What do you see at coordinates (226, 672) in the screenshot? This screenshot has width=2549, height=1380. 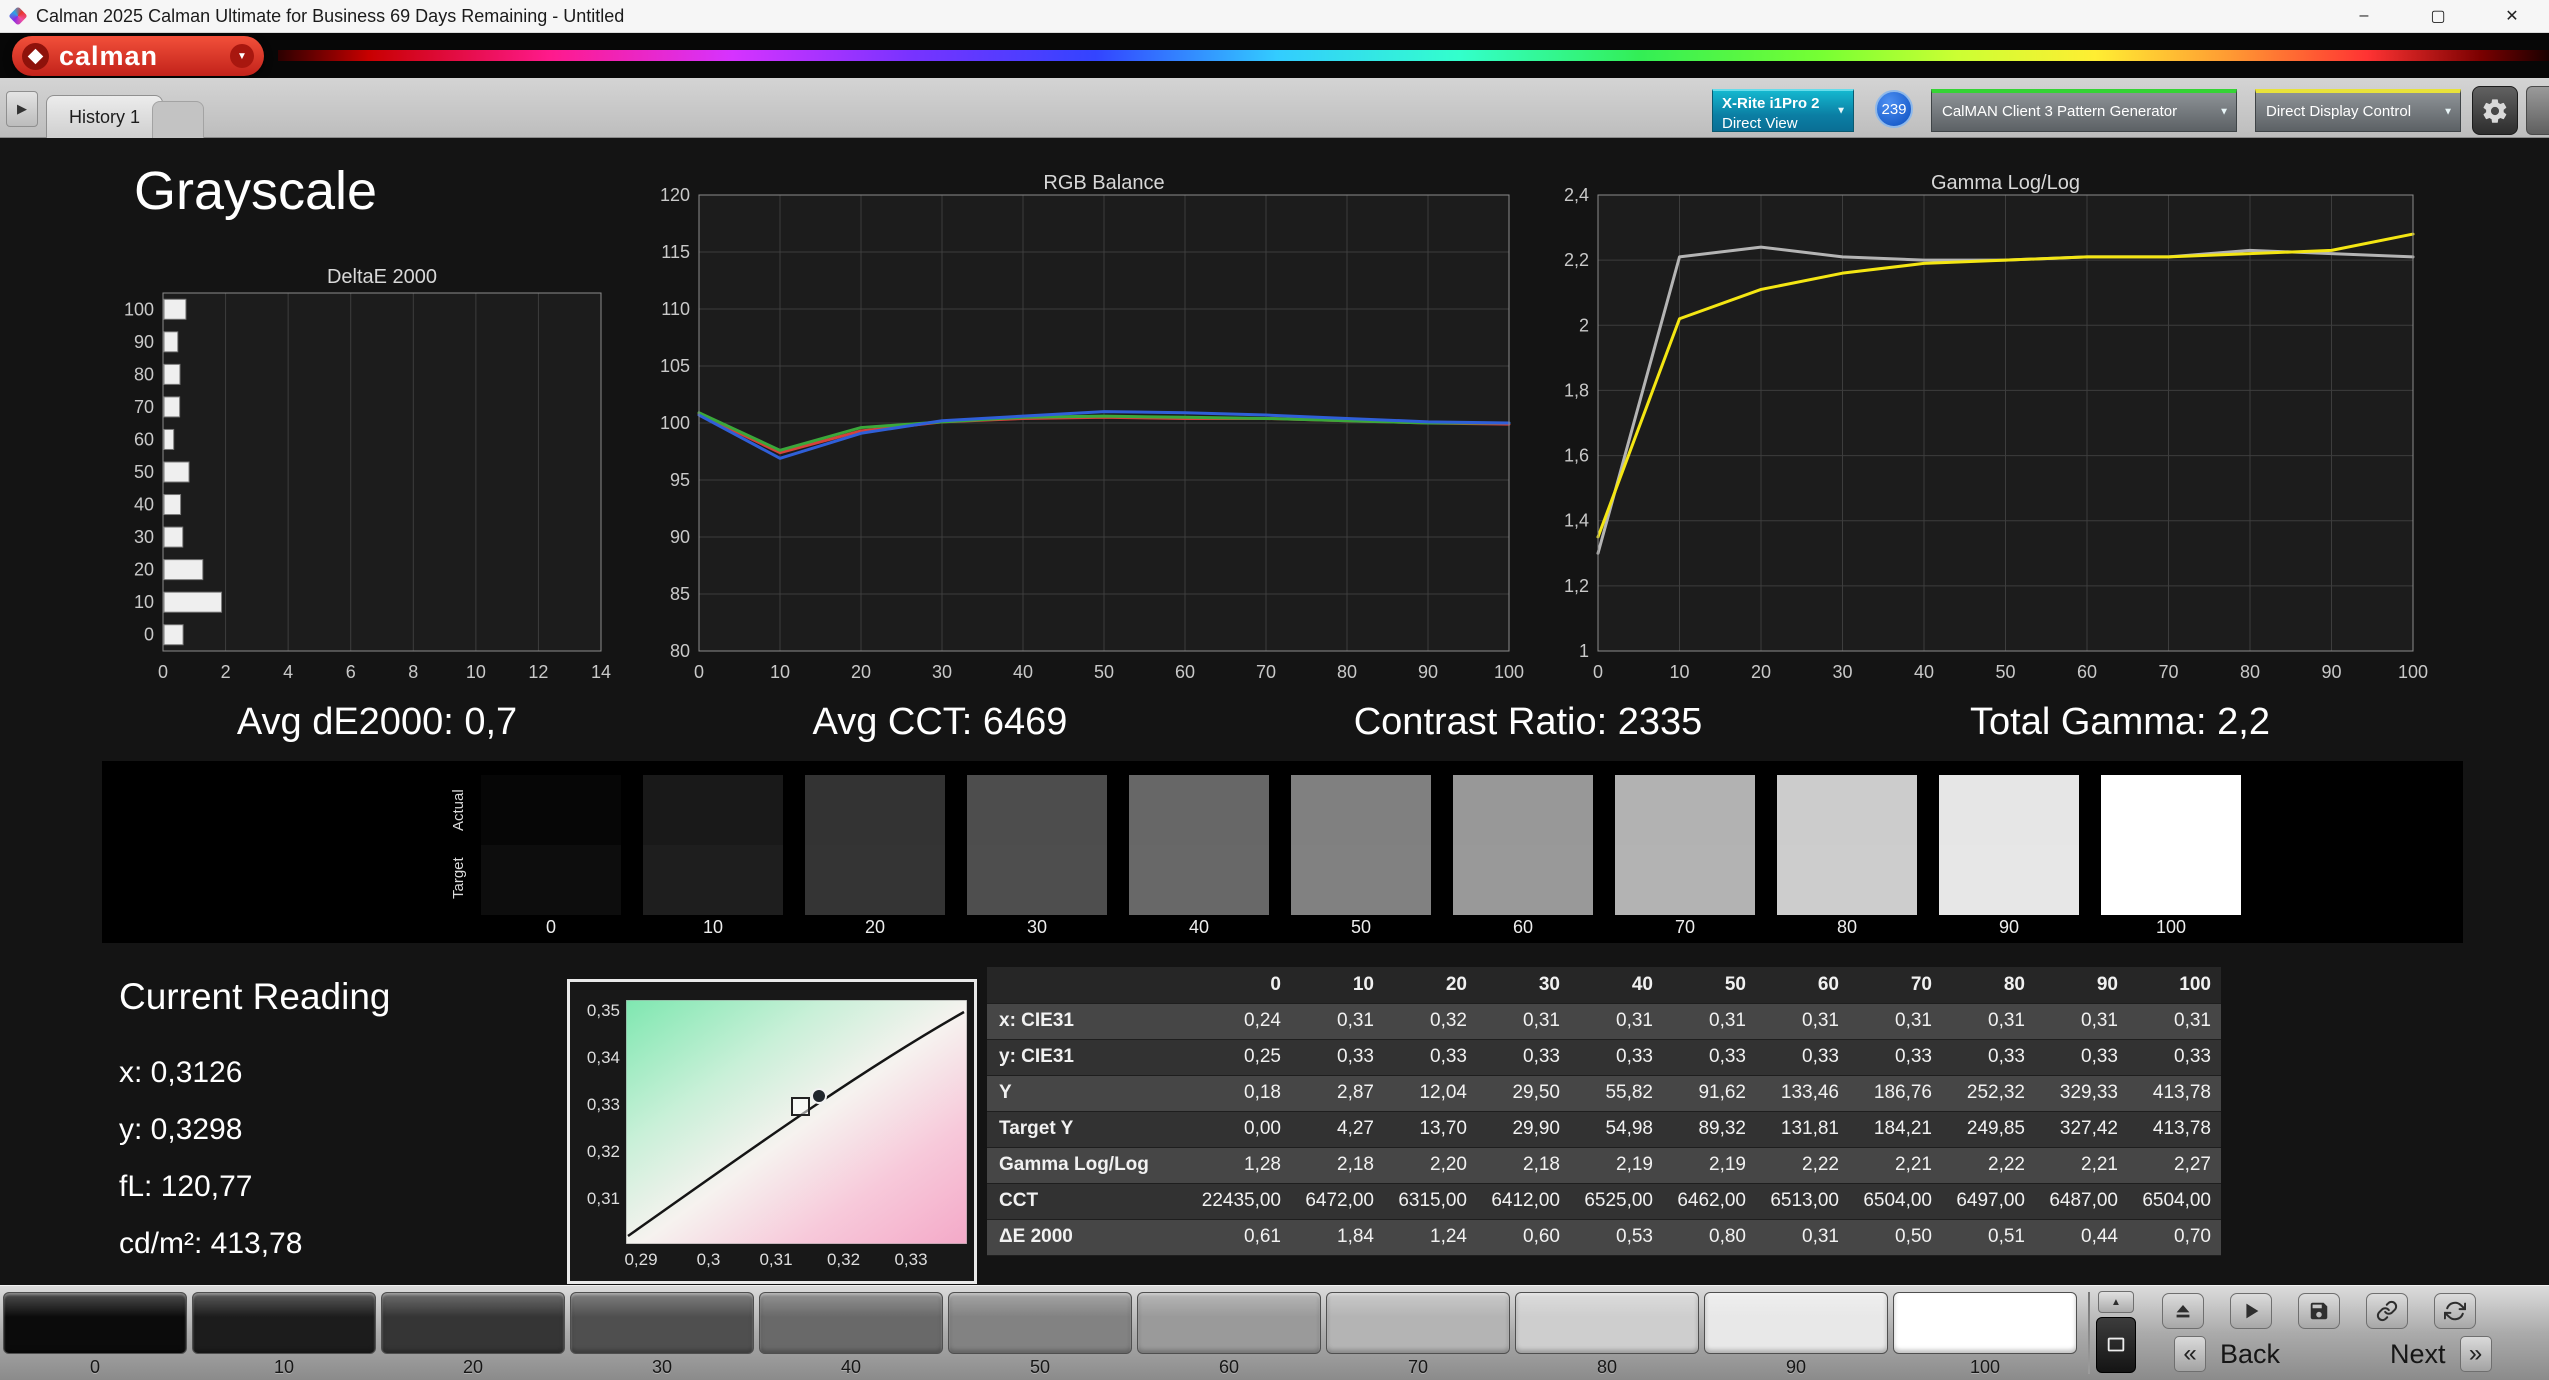 I see `svg-text: 2` at bounding box center [226, 672].